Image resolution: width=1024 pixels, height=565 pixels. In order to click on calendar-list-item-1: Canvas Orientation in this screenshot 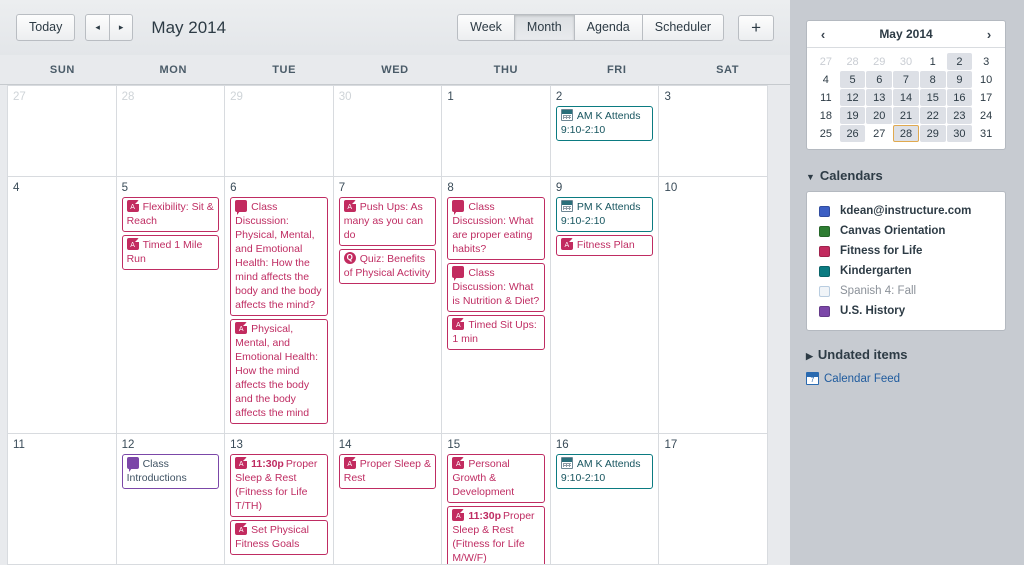, I will do `click(906, 231)`.